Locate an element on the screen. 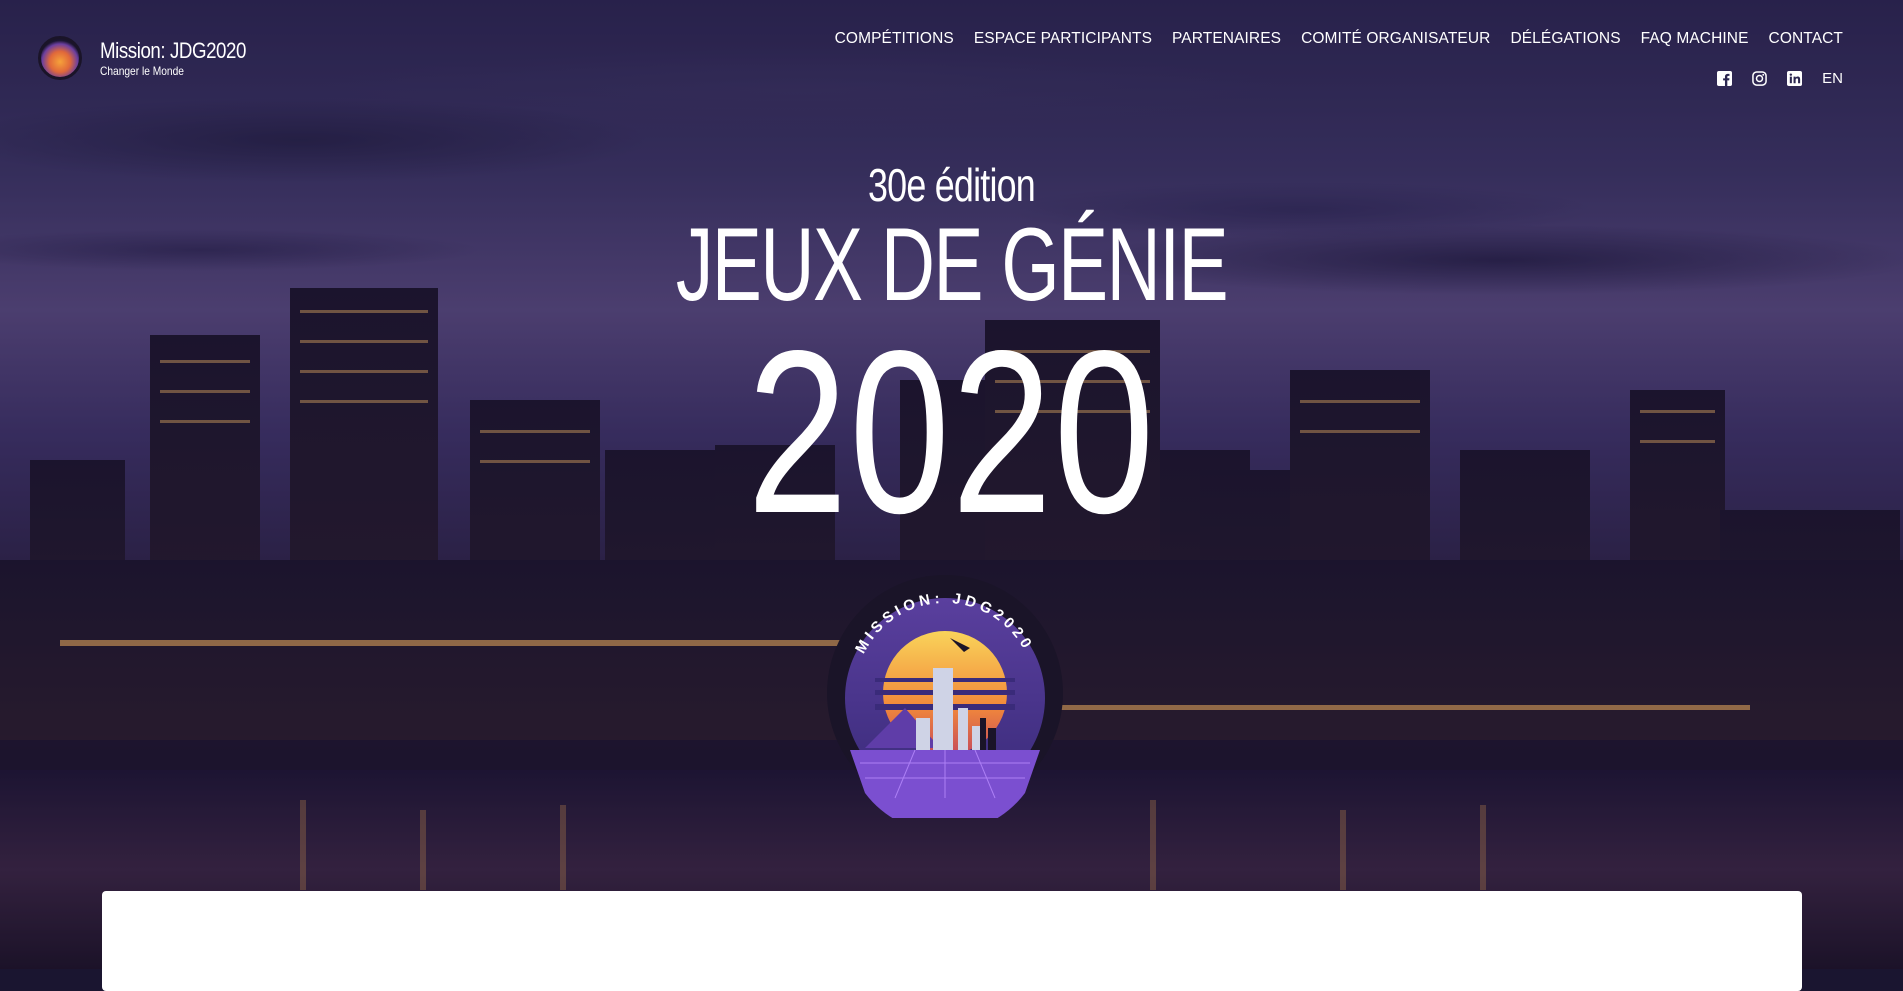 This screenshot has width=1903, height=991. language-switch: EN is located at coordinates (1832, 78).